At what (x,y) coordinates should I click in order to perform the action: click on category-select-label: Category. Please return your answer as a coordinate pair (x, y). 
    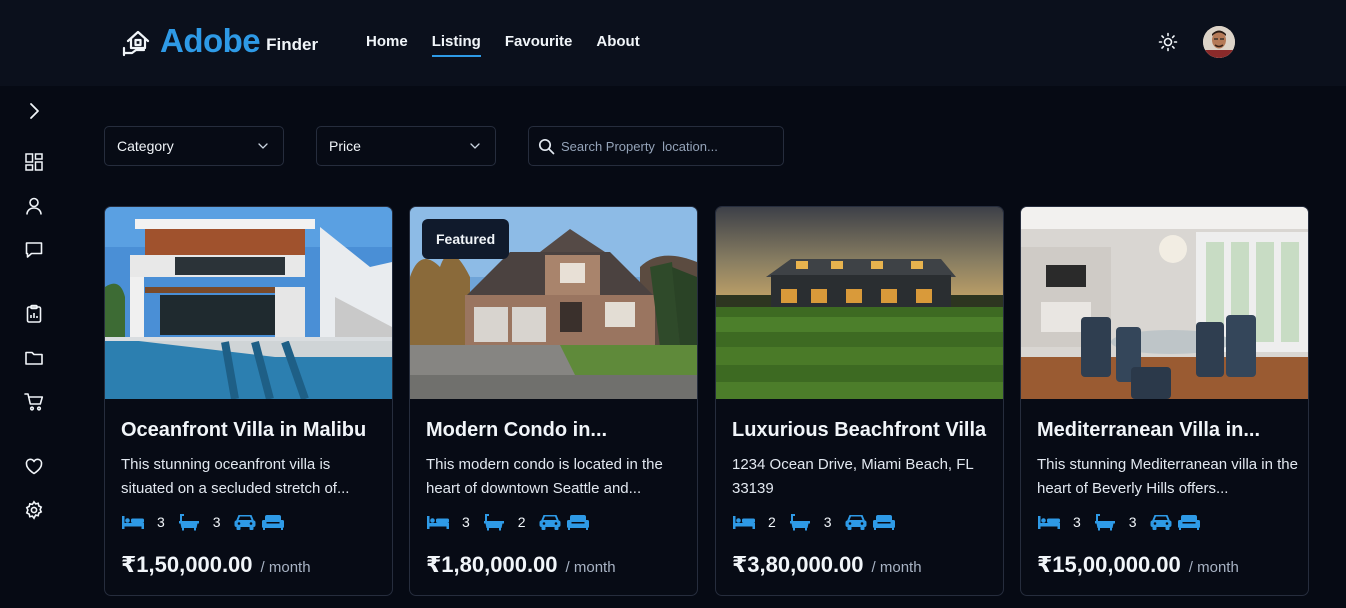
    Looking at the image, I should click on (145, 146).